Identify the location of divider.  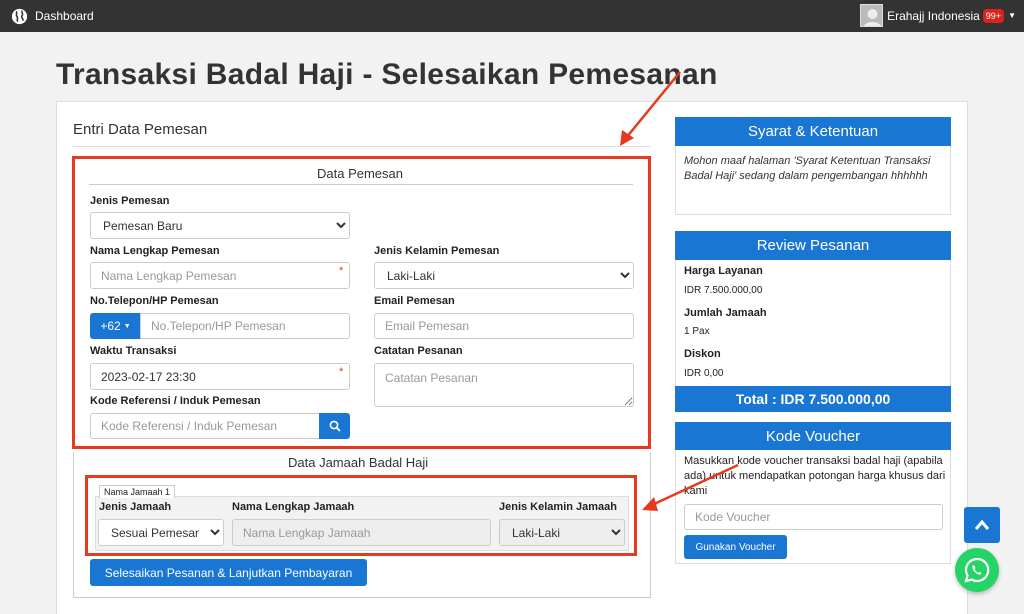
(362, 146).